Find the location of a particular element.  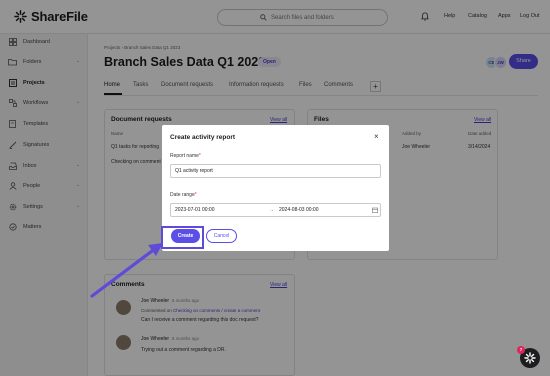

notification-count-badge: 7 is located at coordinates (521, 350).